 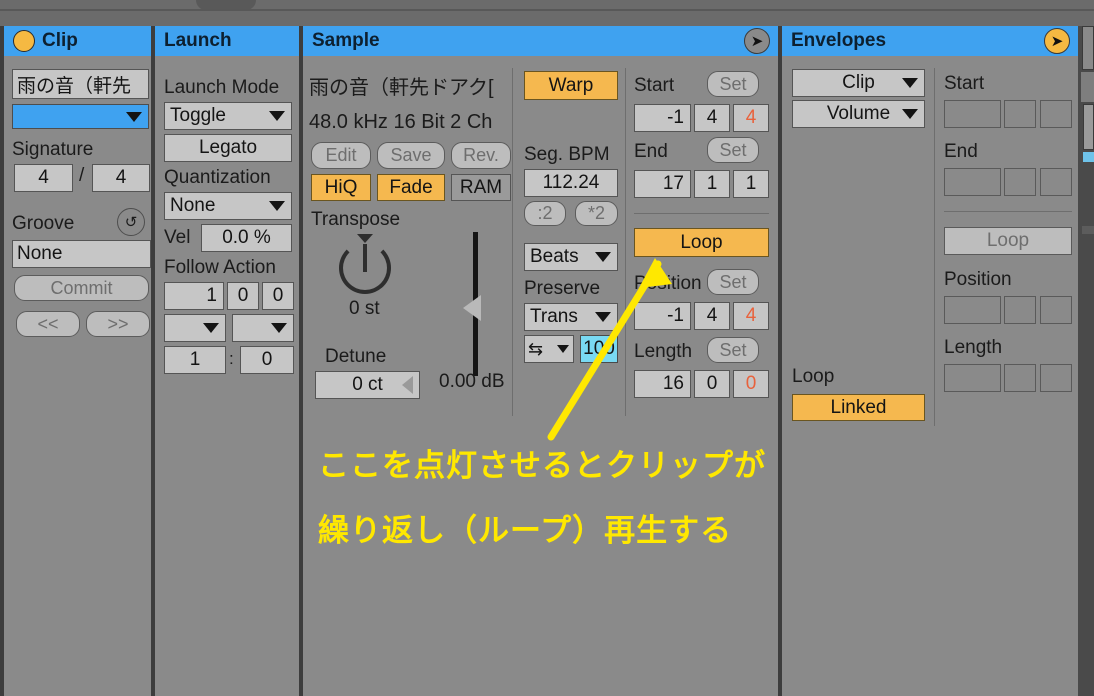 I want to click on loop-length-sixteenths-field: 0, so click(x=751, y=384).